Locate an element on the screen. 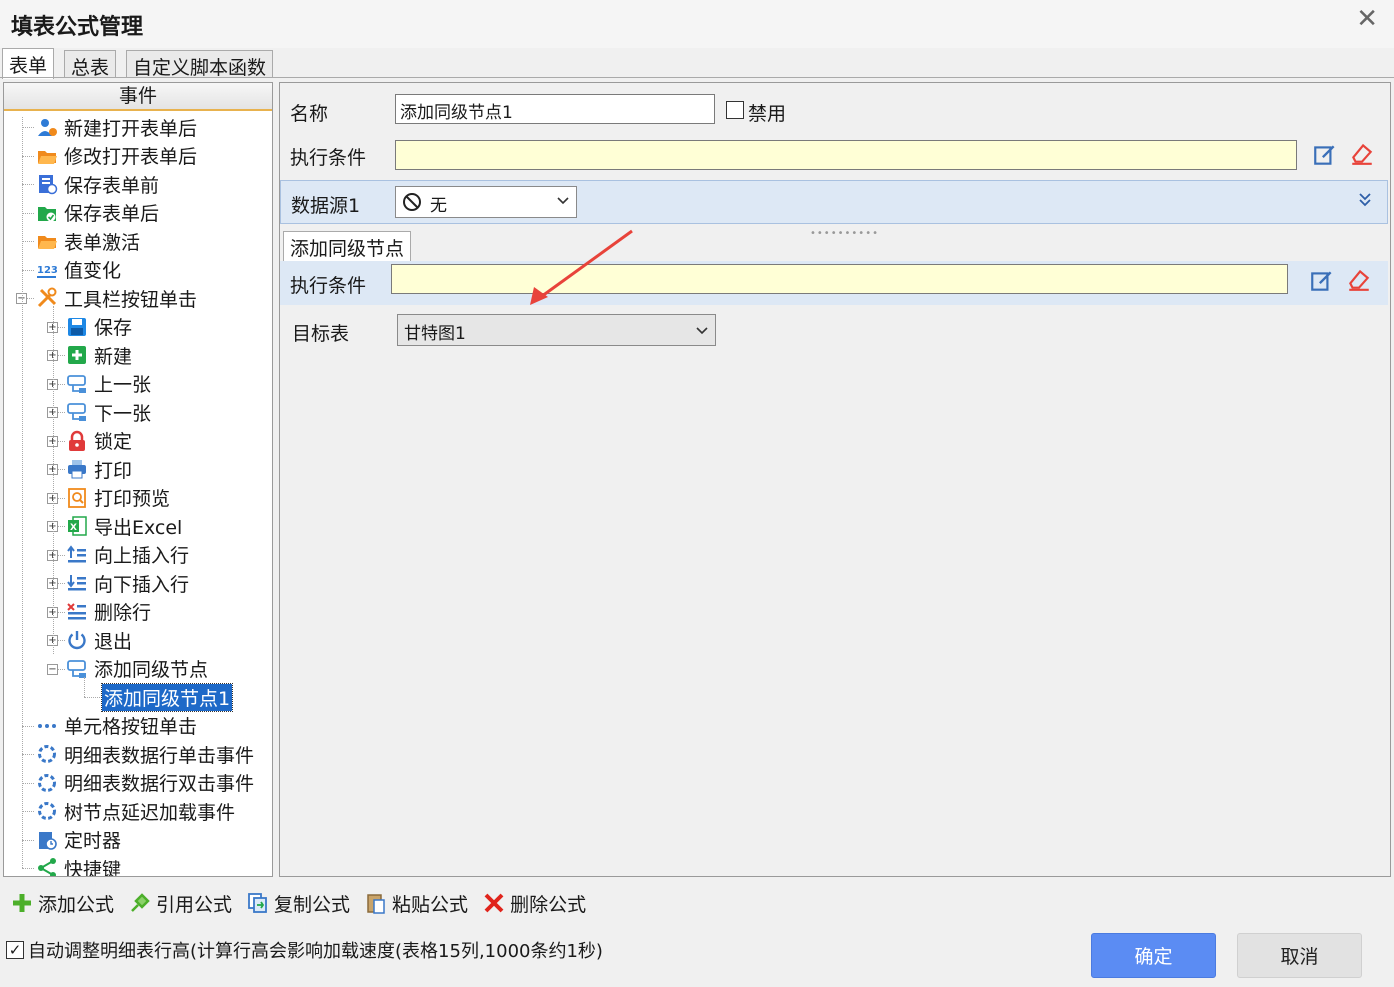  tree-item-label: 导出Excel is located at coordinates (138, 527).